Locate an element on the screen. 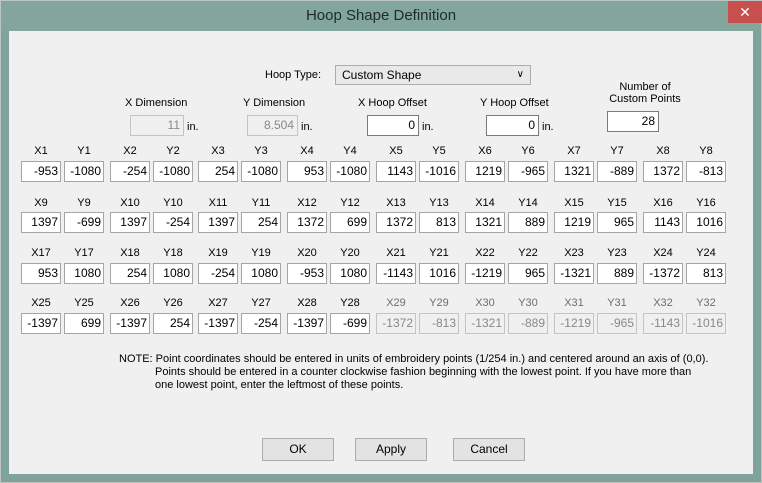 The width and height of the screenshot is (762, 483). x-field-15: 1219 is located at coordinates (574, 222).